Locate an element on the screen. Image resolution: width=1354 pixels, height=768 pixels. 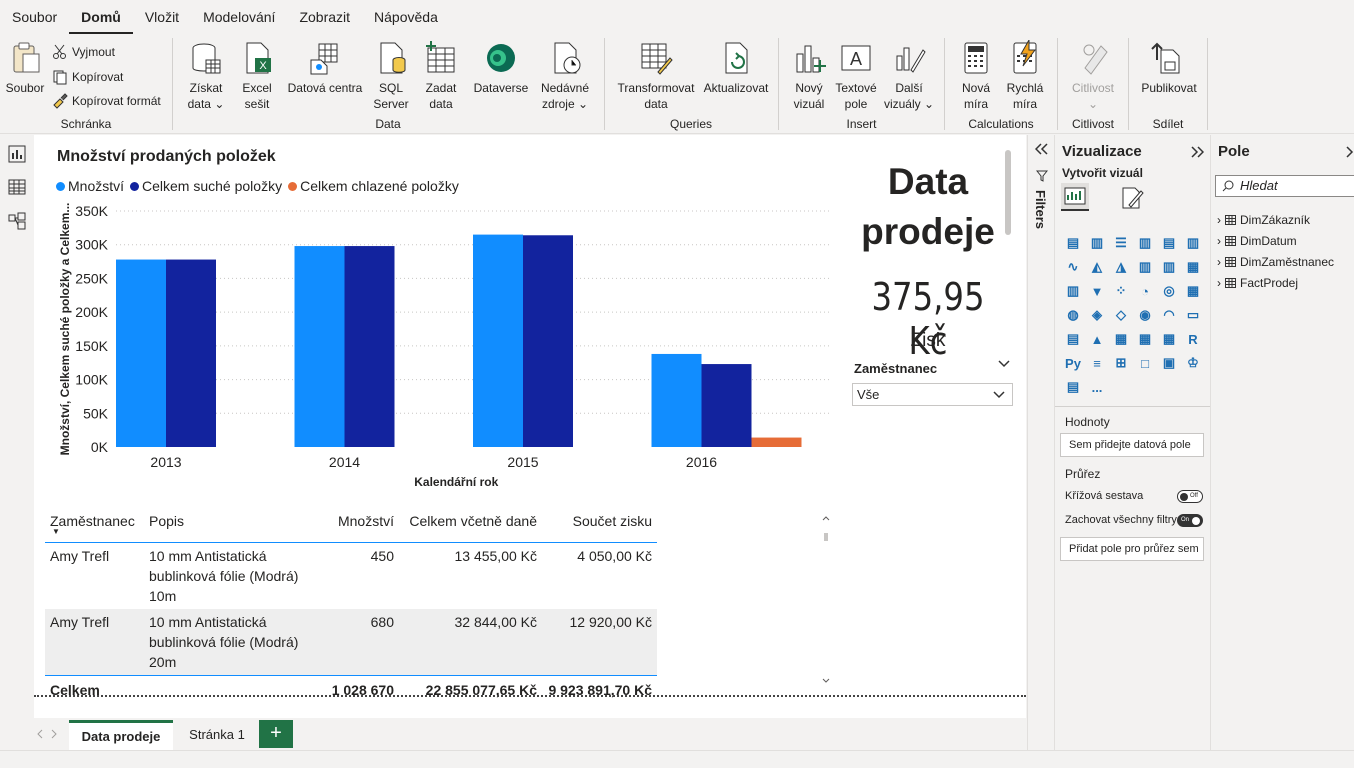
card-icon: ▭ is located at coordinates (1193, 315).